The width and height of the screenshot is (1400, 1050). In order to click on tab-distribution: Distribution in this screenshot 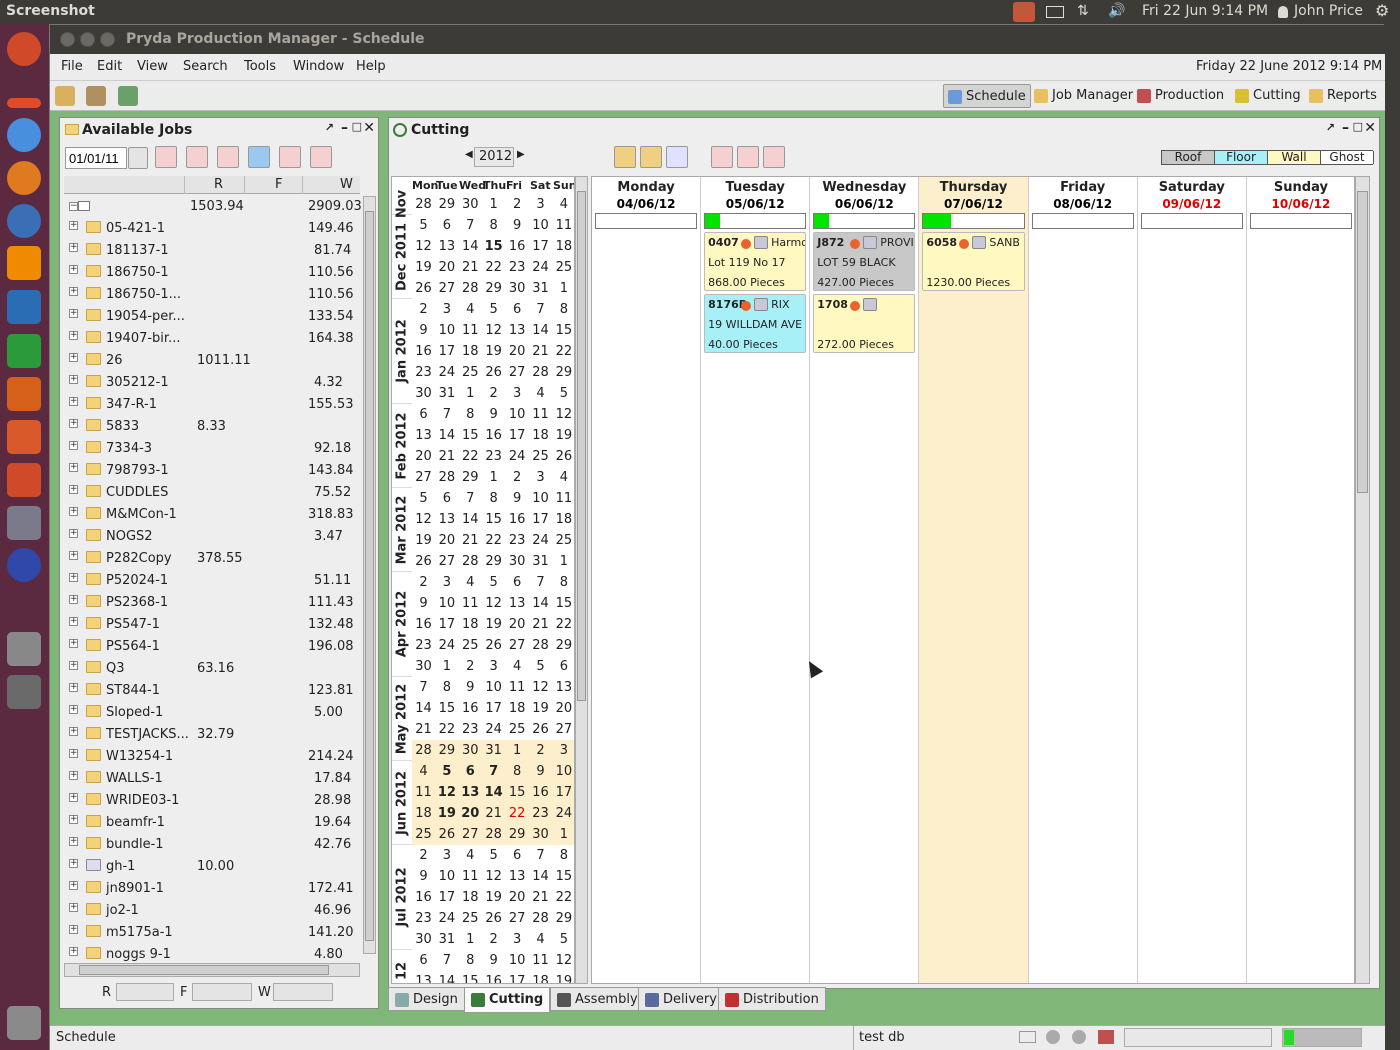, I will do `click(772, 999)`.